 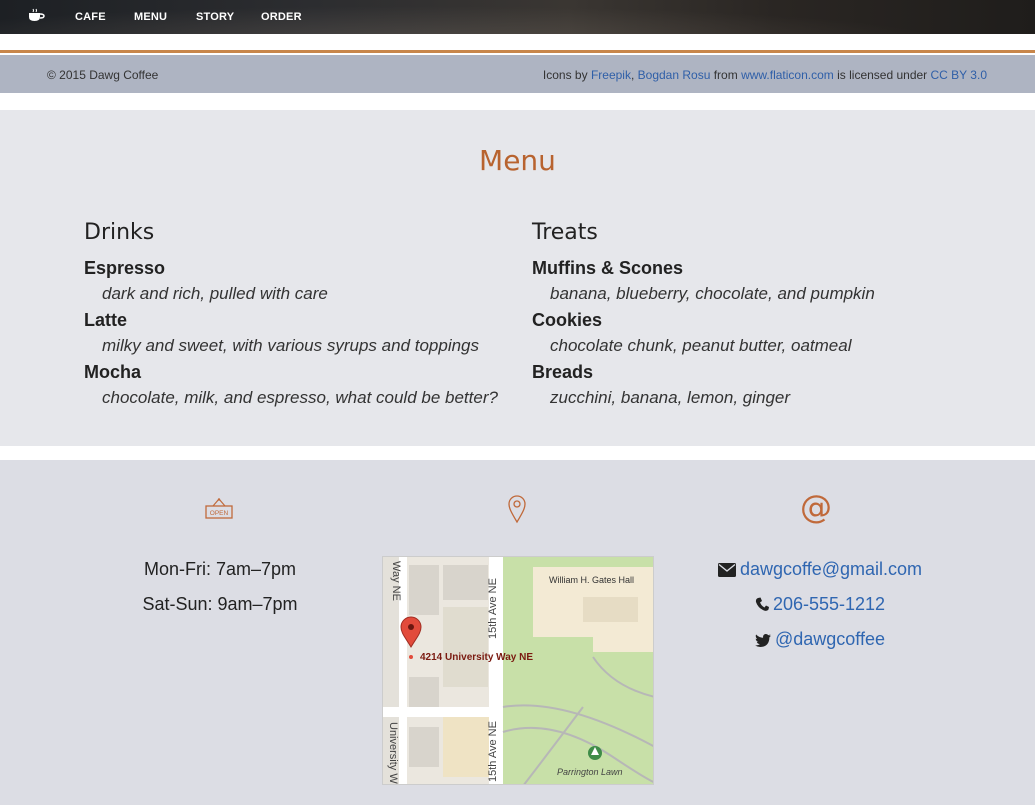 What do you see at coordinates (396, 581) in the screenshot?
I see `street-label: Way NE` at bounding box center [396, 581].